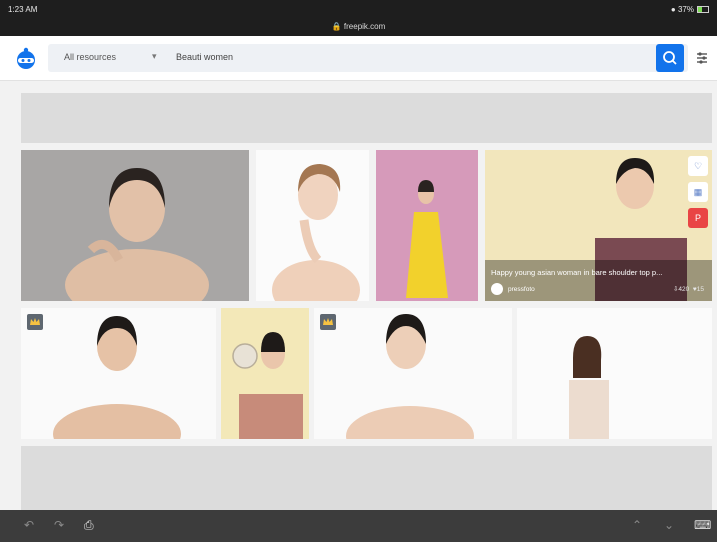 The height and width of the screenshot is (542, 717). What do you see at coordinates (700, 289) in the screenshot?
I see `like-count: 15` at bounding box center [700, 289].